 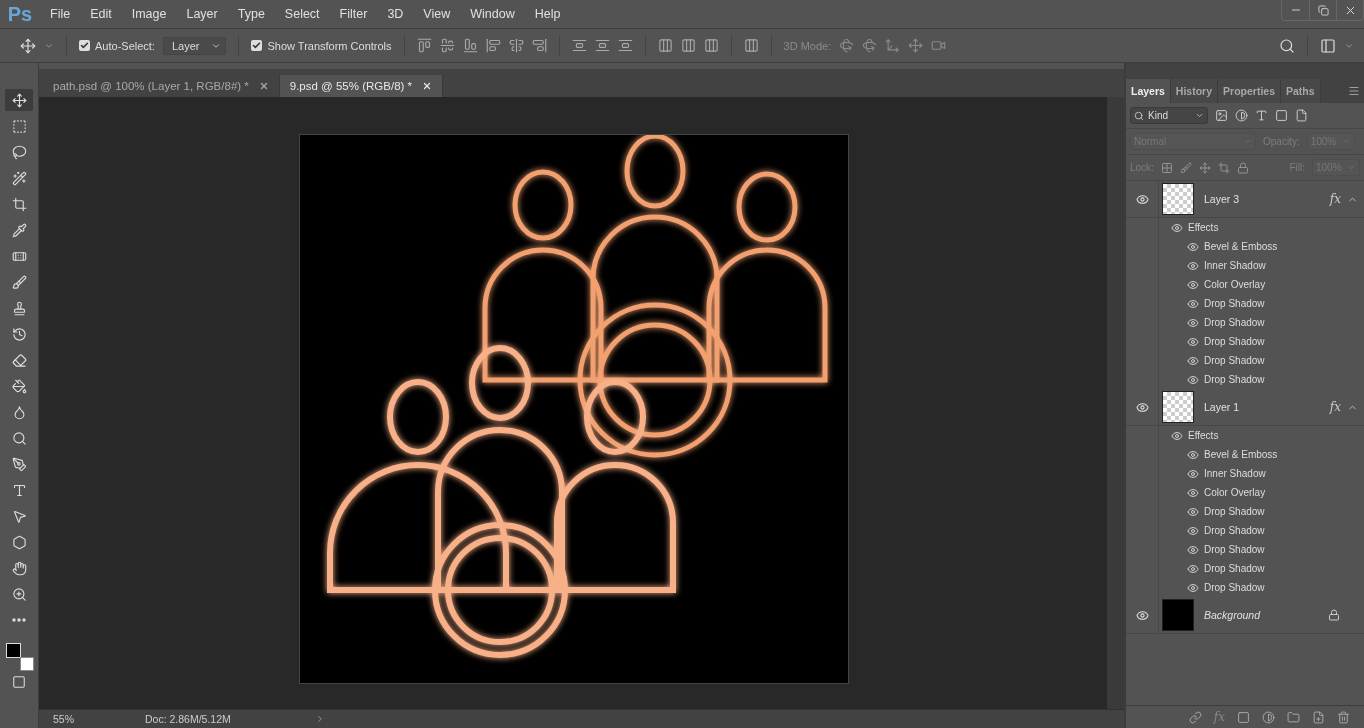 What do you see at coordinates (361, 86) in the screenshot?
I see `document-tab: 9.psd @ 55% (RGB/8) *` at bounding box center [361, 86].